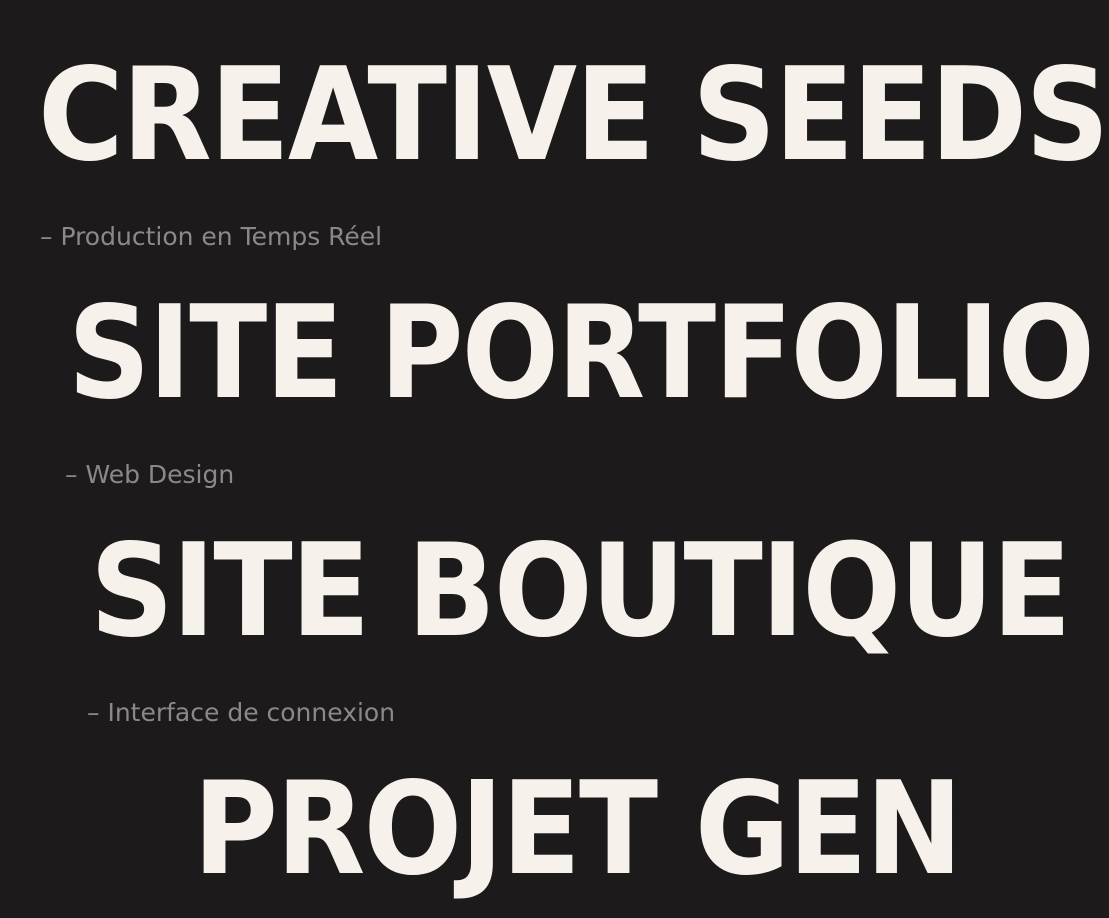 This screenshot has width=1109, height=918. I want to click on project-subtitle: – Production en Temps Réel, so click(211, 236).